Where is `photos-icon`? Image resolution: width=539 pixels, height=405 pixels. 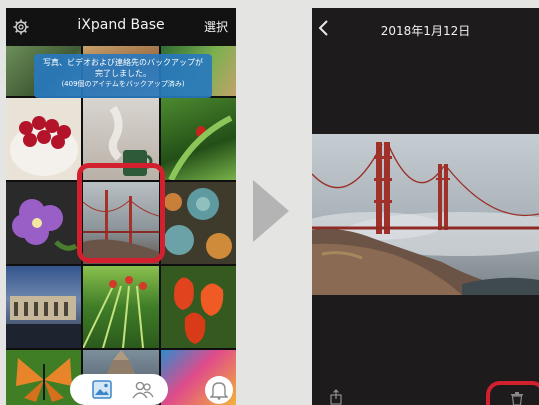 photos-icon is located at coordinates (102, 389).